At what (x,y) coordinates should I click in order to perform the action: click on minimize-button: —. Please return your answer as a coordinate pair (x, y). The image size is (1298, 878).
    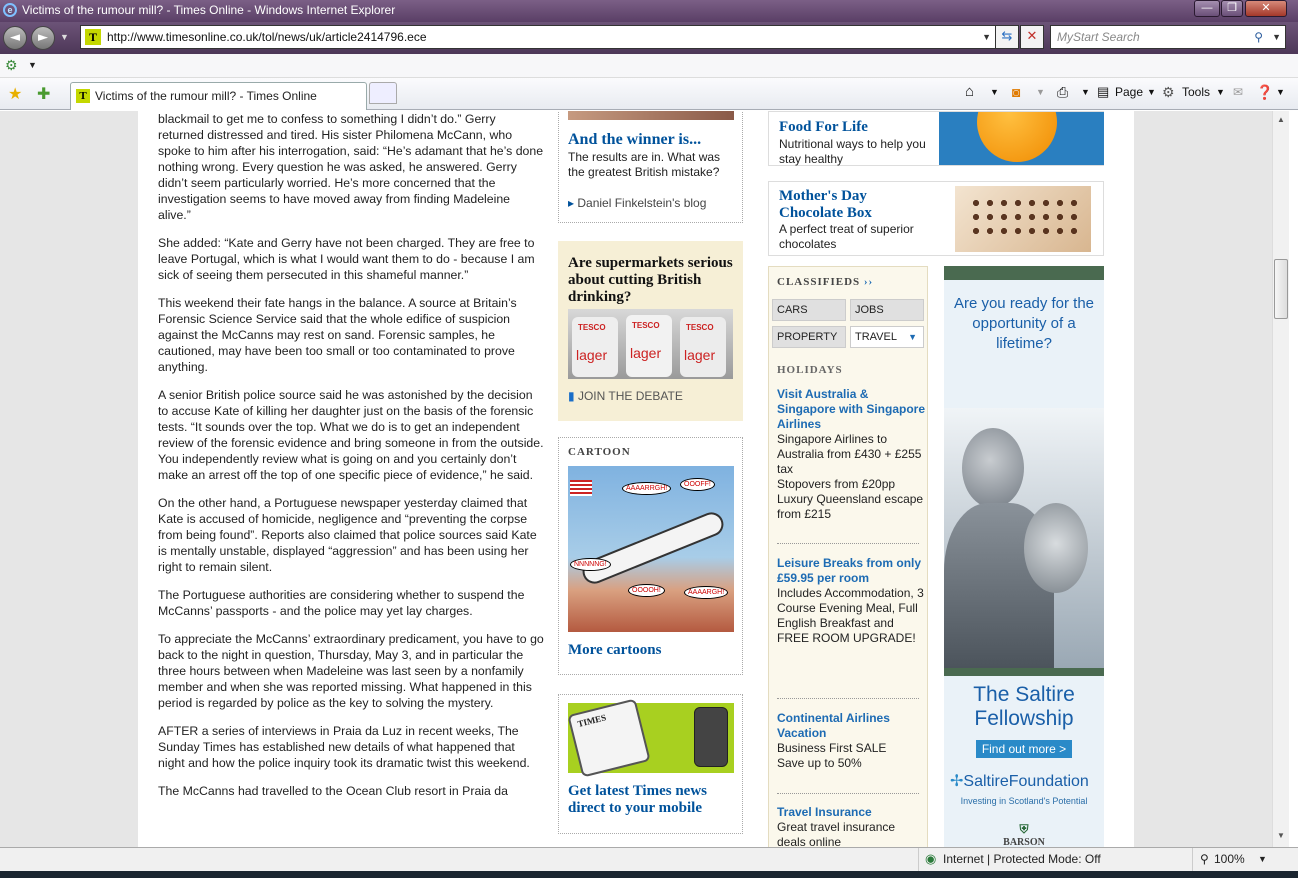
    Looking at the image, I should click on (1207, 8).